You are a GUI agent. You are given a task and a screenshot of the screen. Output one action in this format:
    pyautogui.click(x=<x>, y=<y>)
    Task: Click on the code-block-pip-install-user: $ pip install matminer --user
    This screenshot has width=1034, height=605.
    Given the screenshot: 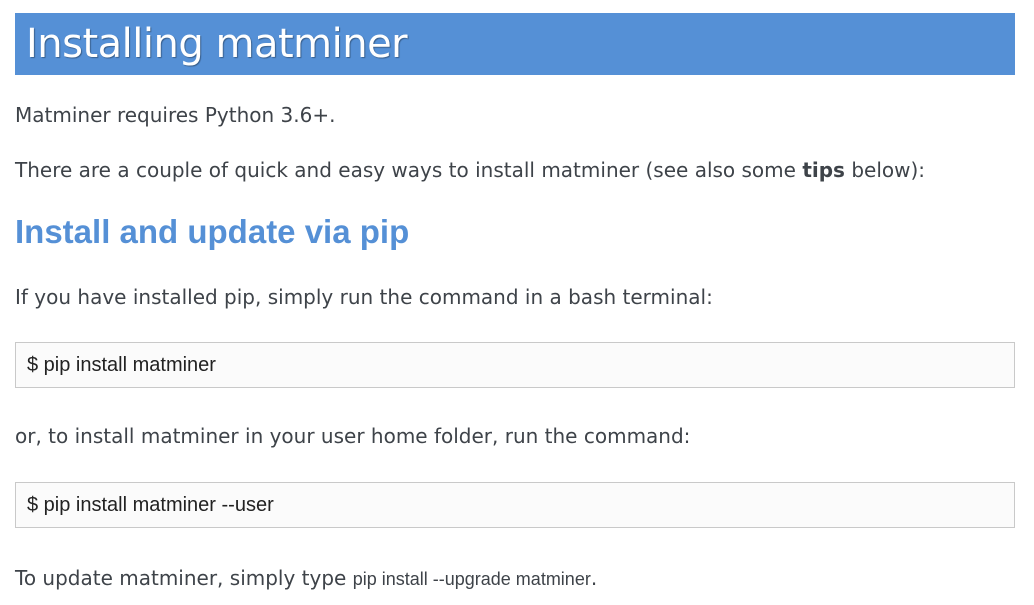 What is the action you would take?
    pyautogui.click(x=515, y=505)
    